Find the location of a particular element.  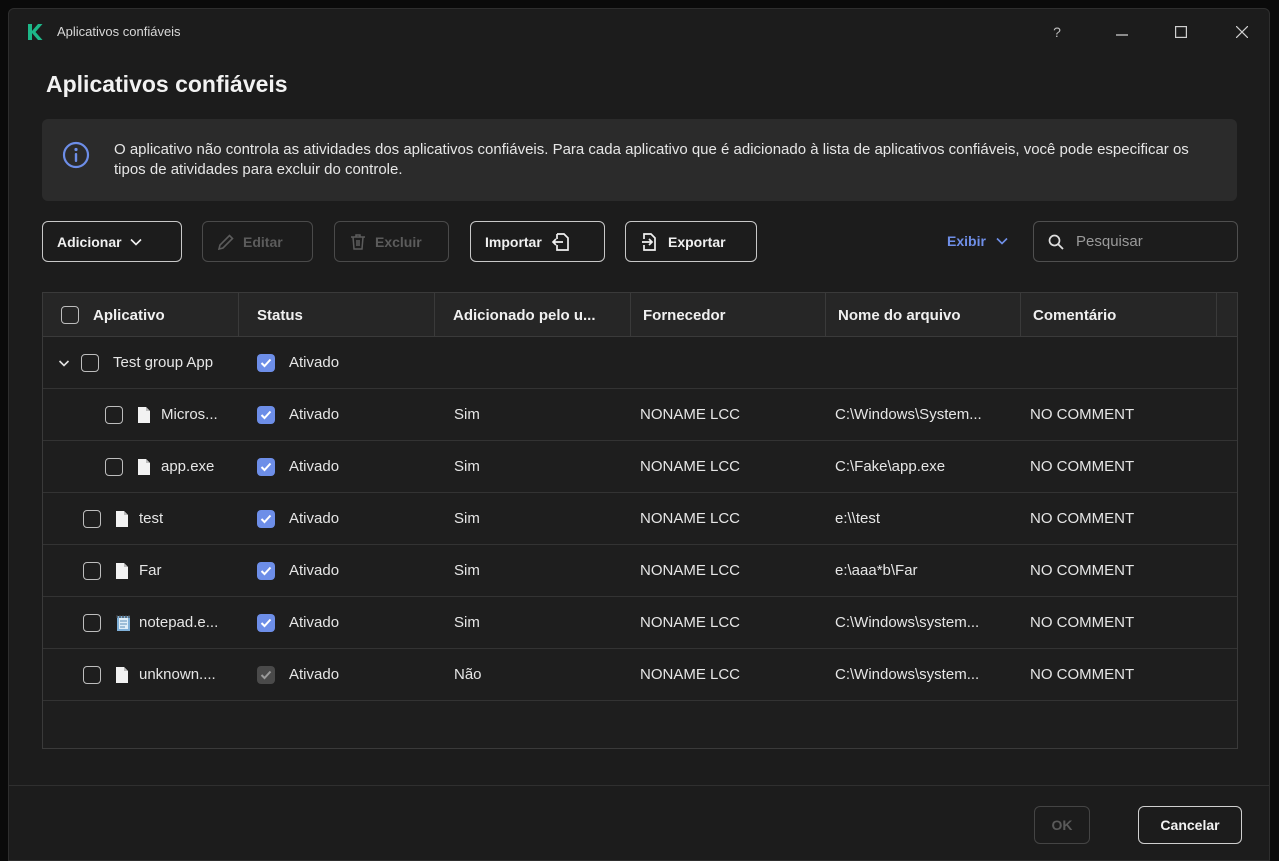

added-by-user: Não is located at coordinates (468, 674).